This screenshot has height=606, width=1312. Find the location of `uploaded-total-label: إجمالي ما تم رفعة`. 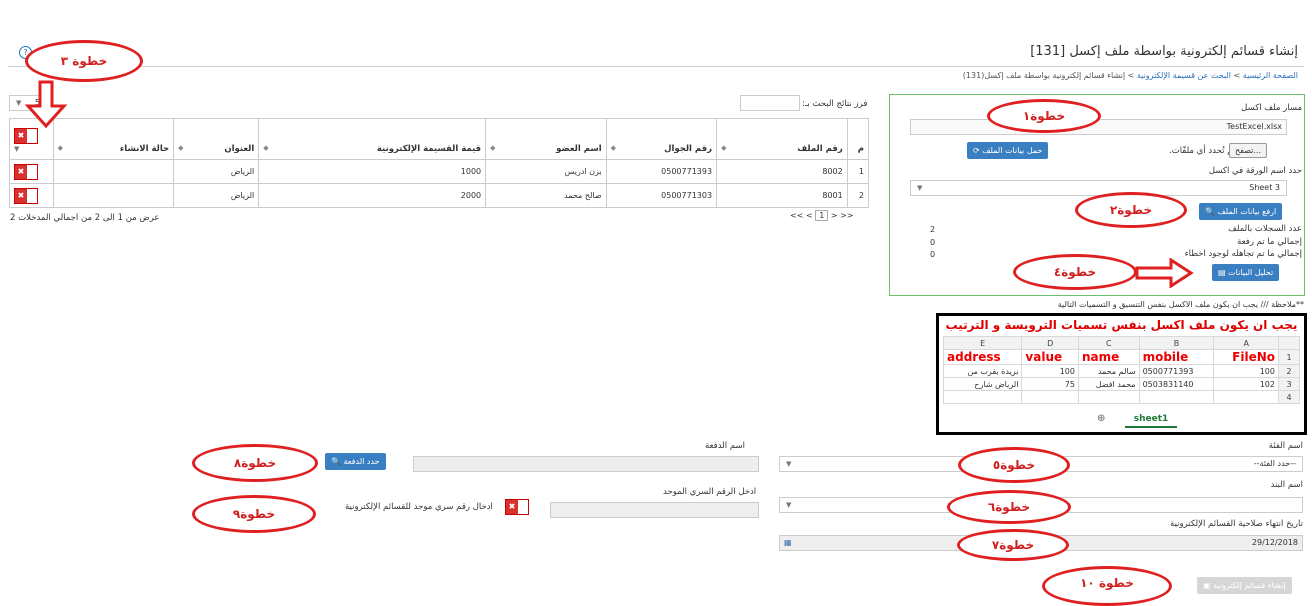

uploaded-total-label: إجمالي ما تم رفعة is located at coordinates (1269, 242).